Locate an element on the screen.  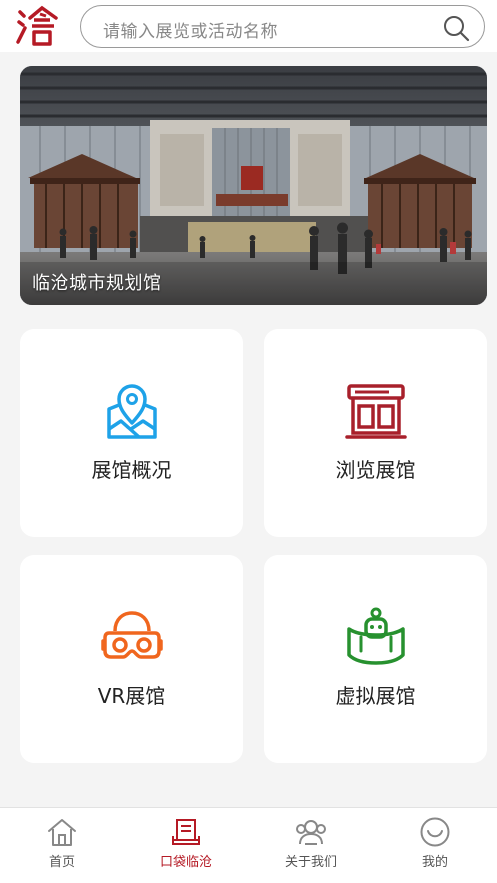
tab-about-us: 关于我们 is located at coordinates (311, 845).